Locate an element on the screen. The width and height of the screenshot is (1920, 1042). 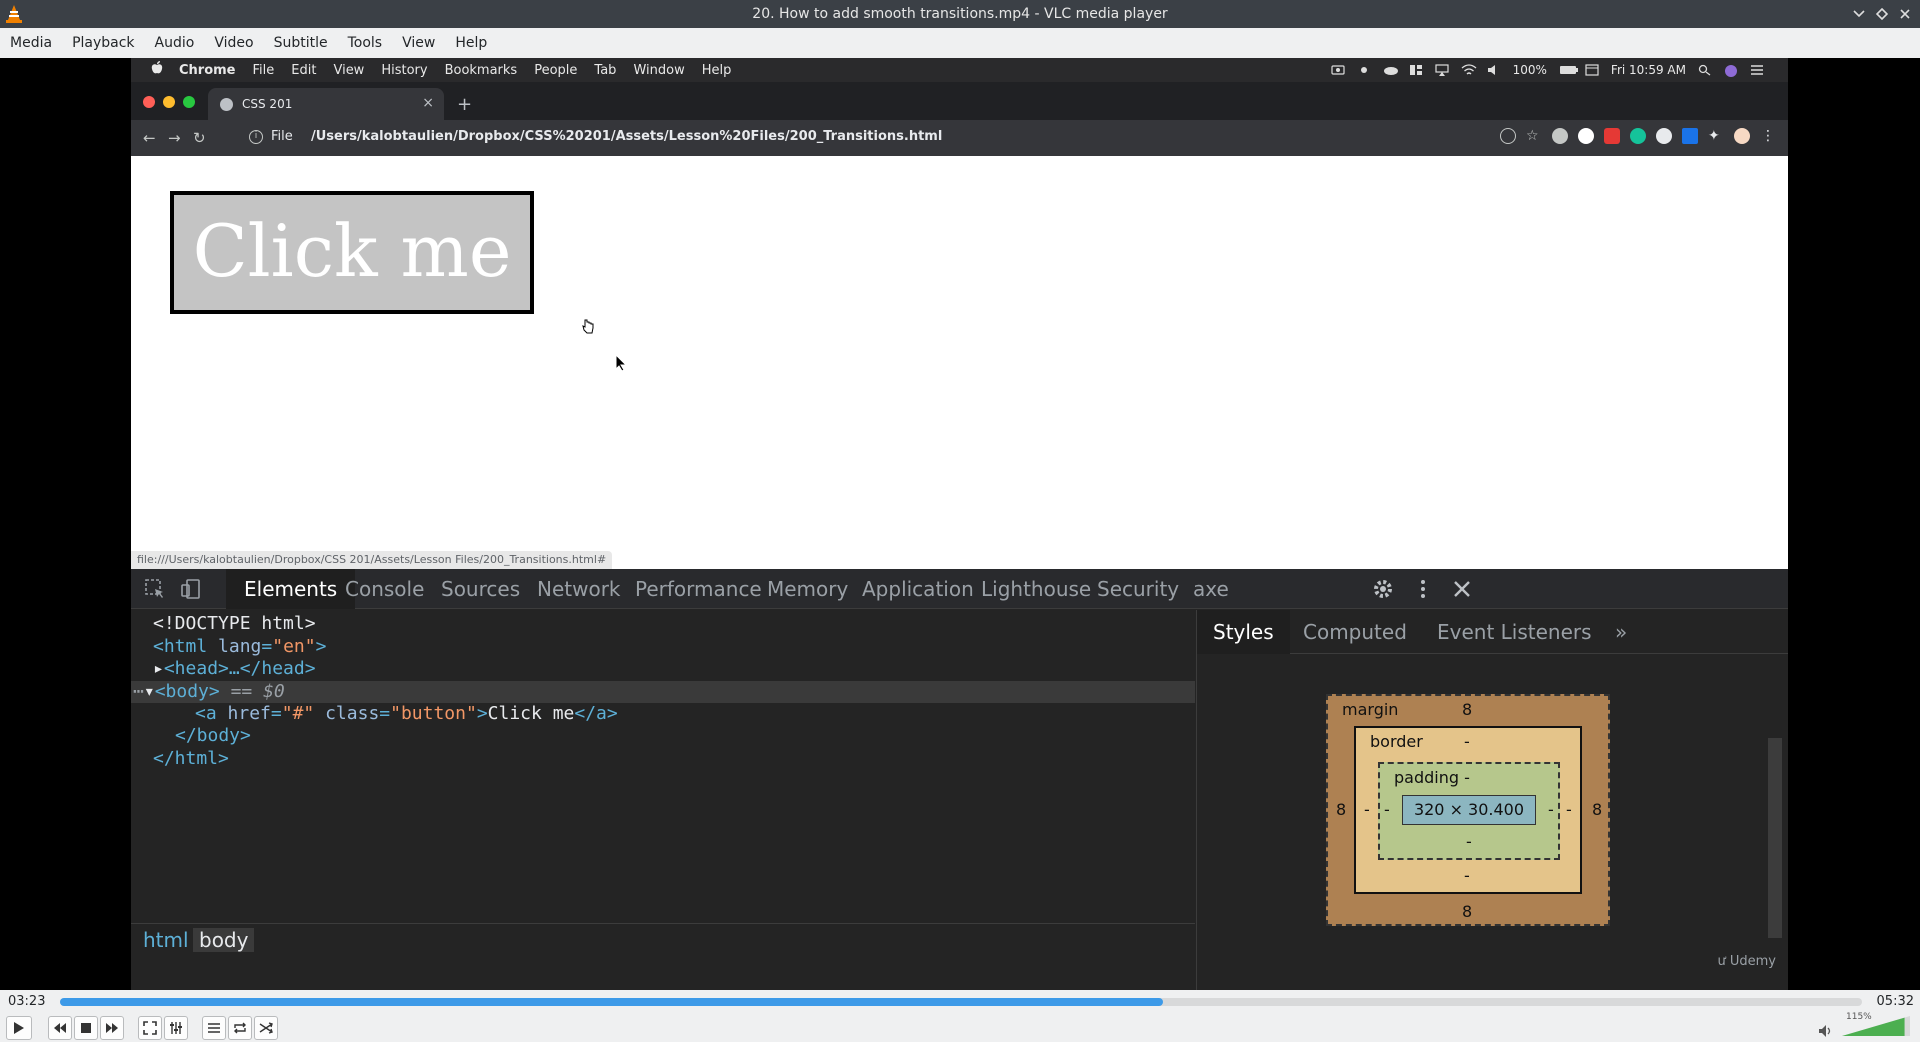
tab-elements: Elements is located at coordinates (291, 589).